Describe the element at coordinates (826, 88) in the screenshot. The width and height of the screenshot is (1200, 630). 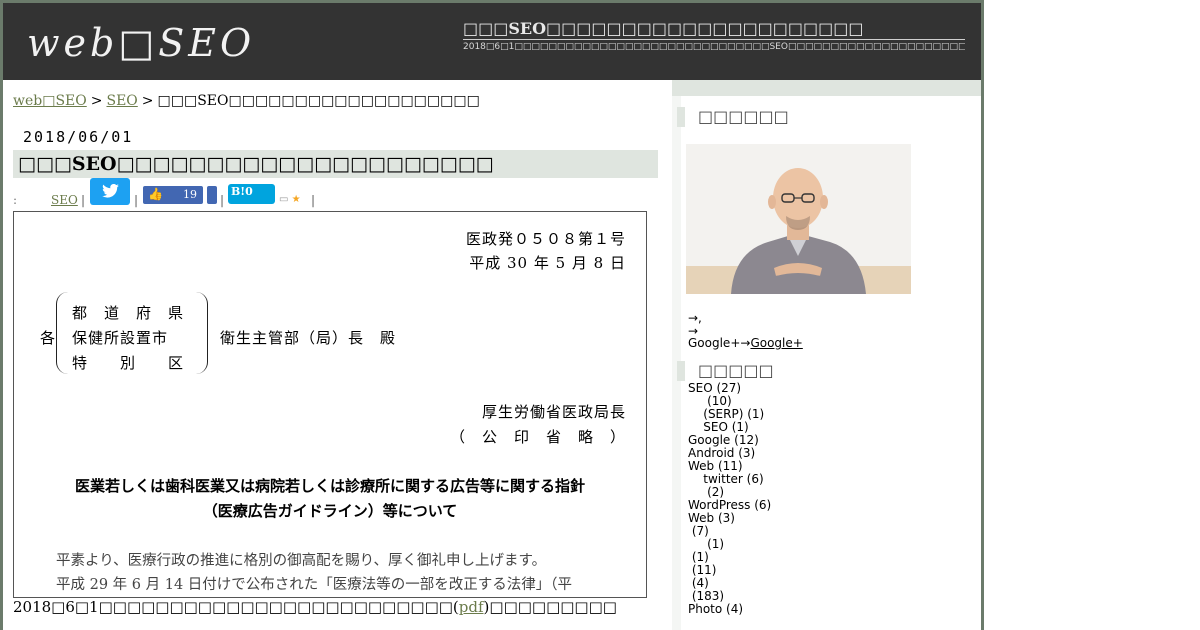
I see `sidebar-top-band` at that location.